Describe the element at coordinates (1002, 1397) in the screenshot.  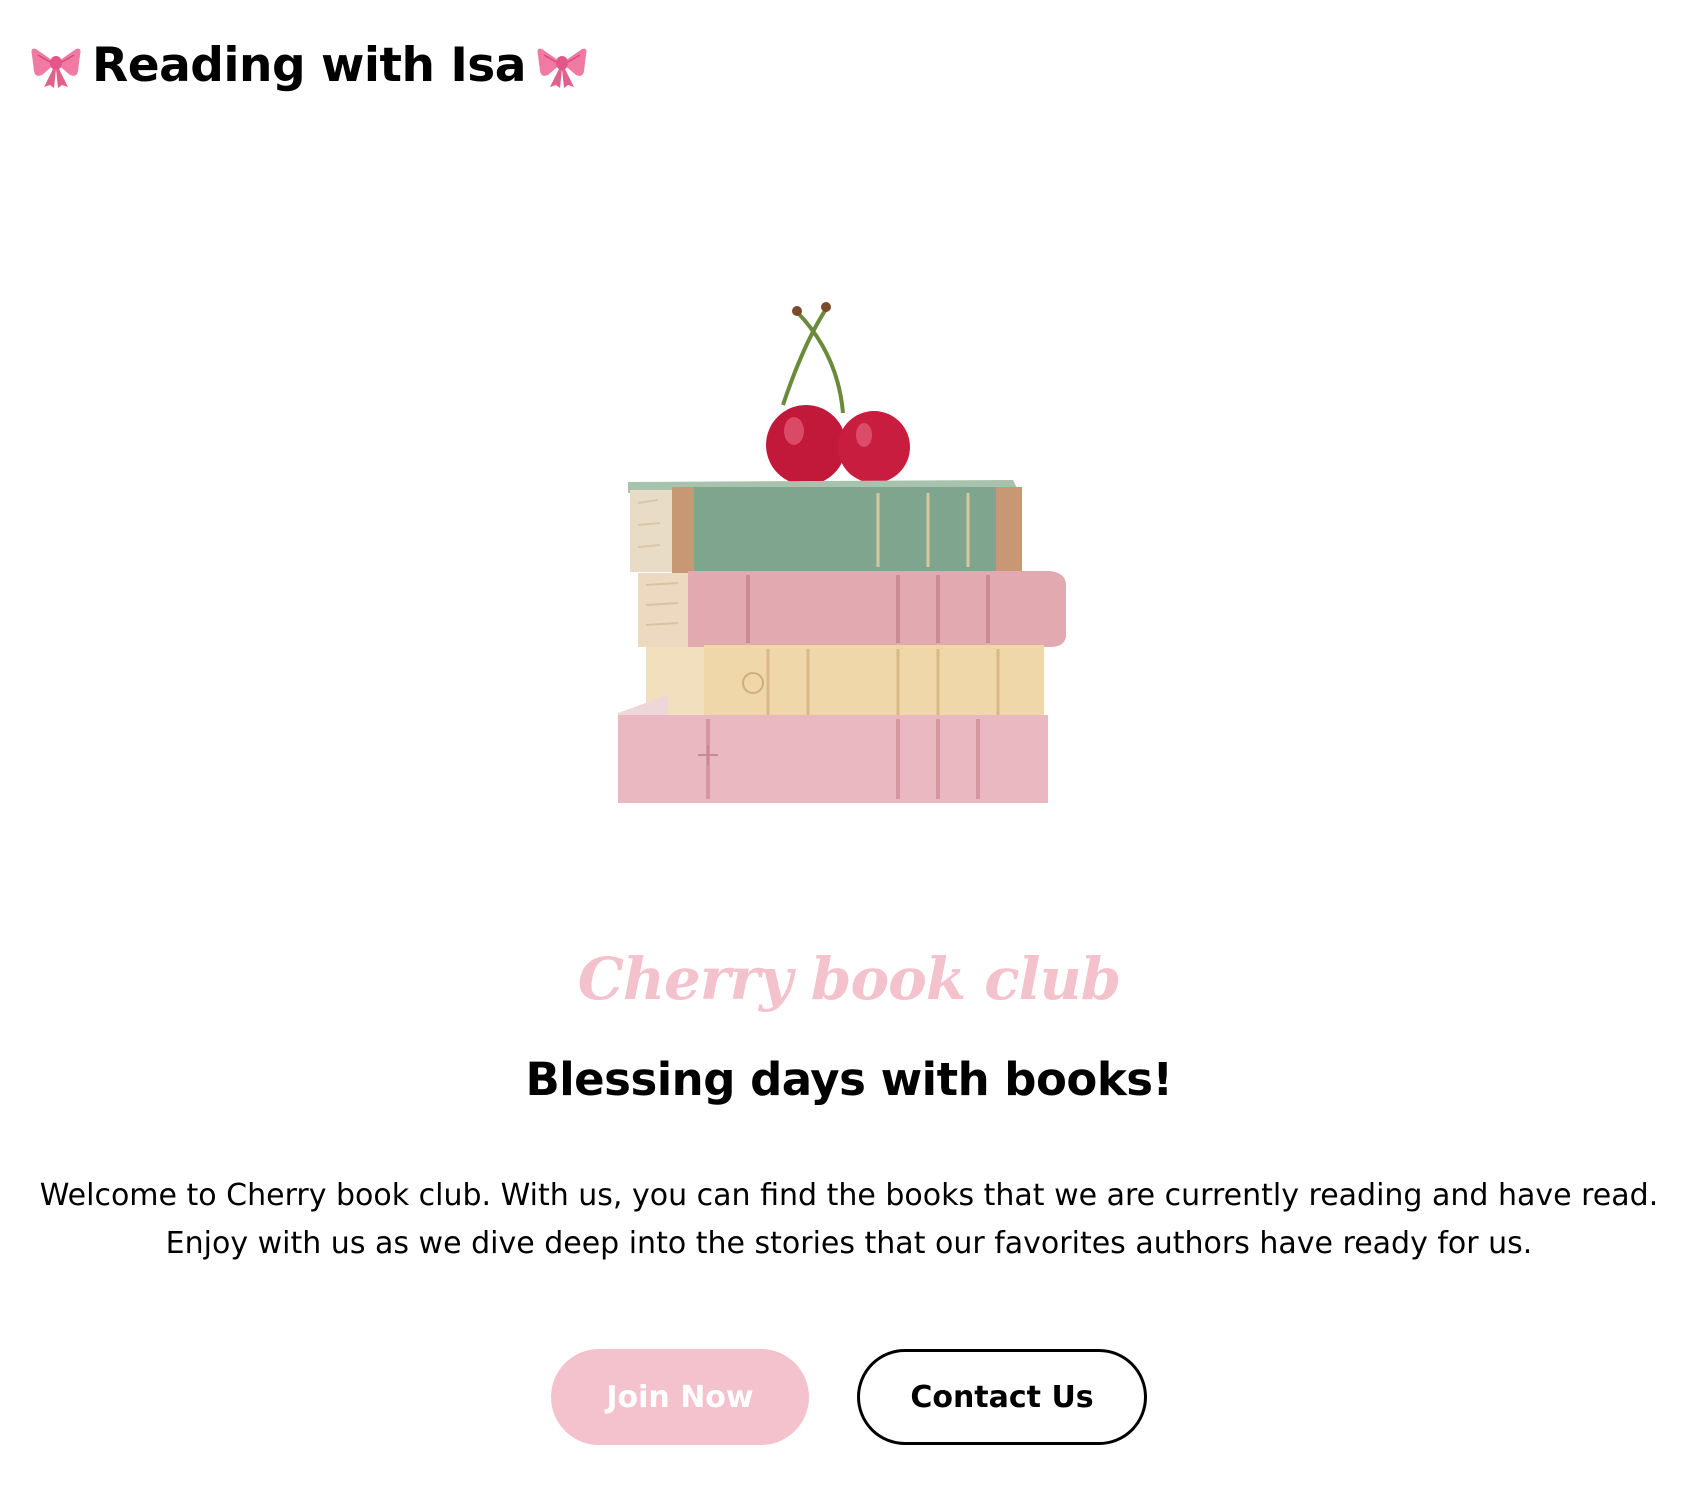
I see `contact-us-button: Contact Us` at that location.